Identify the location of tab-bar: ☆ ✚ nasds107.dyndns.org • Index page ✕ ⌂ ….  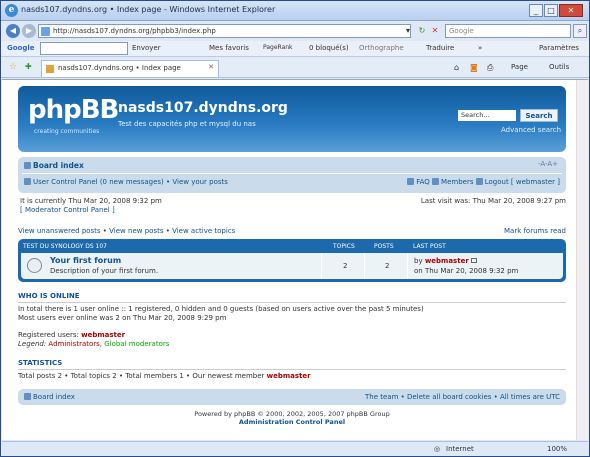
(295, 68).